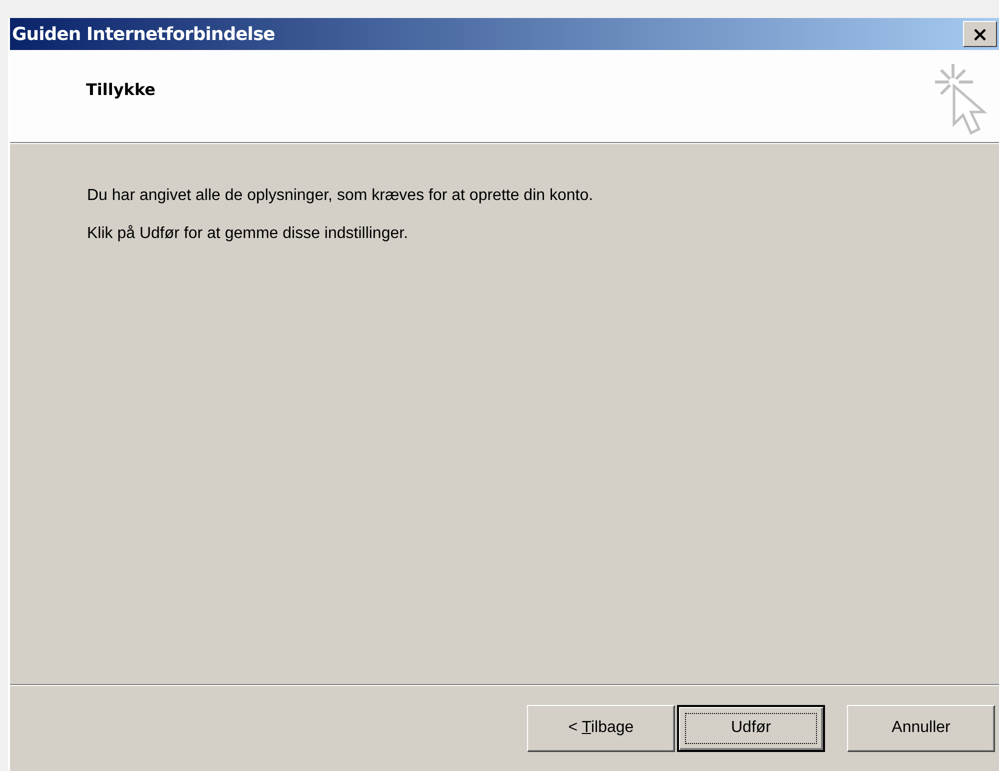  Describe the element at coordinates (601, 728) in the screenshot. I see `back-button: < Tilbage` at that location.